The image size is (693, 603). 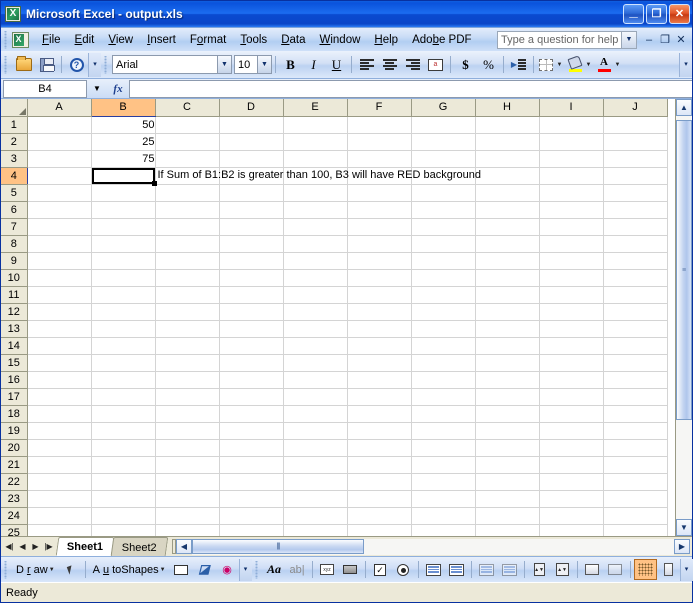 What do you see at coordinates (85, 546) in the screenshot?
I see `sheet-tab-sheet1: Sheet1` at bounding box center [85, 546].